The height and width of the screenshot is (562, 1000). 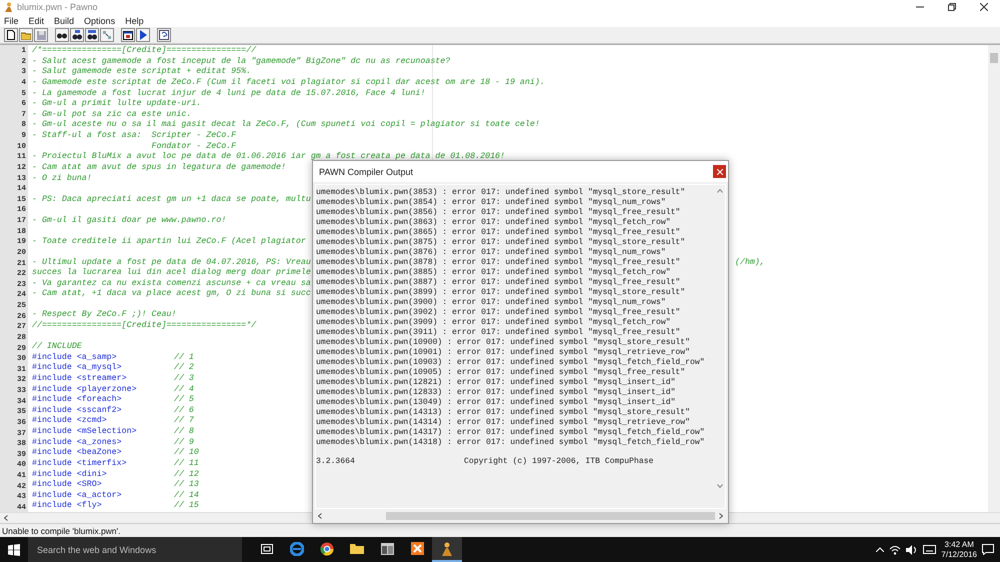 What do you see at coordinates (499, 313) in the screenshot?
I see `output-line: umemodes\blumix.pwn(3902) : error 017: undefined symbol "mysql_free_result"` at bounding box center [499, 313].